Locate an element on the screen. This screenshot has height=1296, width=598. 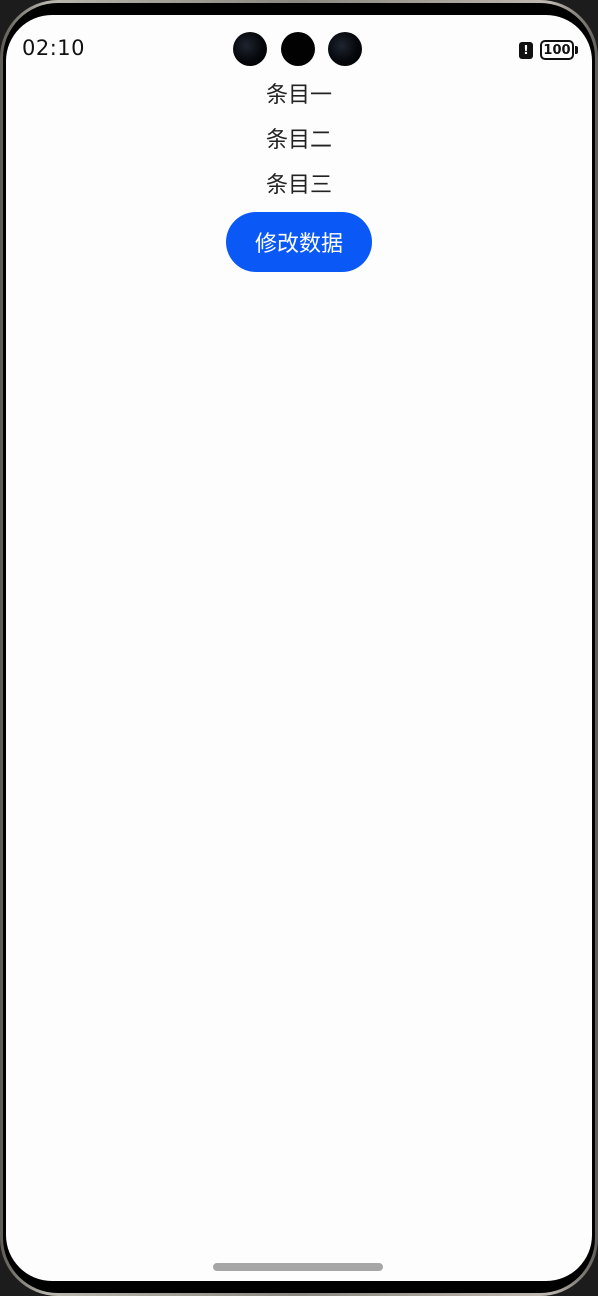
camera-cutout is located at coordinates (298, 49).